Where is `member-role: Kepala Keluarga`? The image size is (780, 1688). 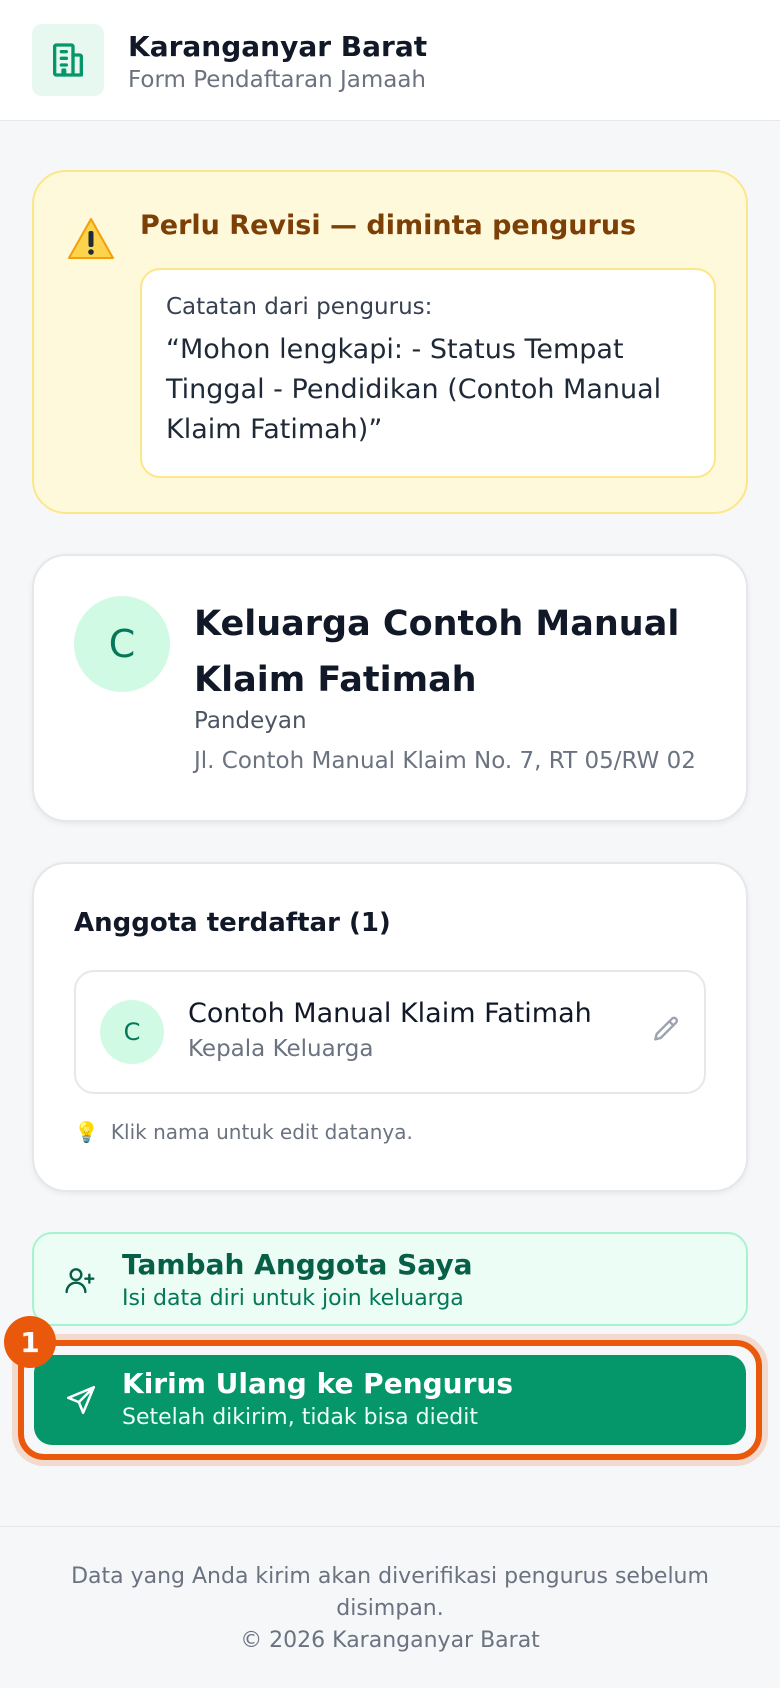
member-role: Kepala Keluarga is located at coordinates (281, 1049).